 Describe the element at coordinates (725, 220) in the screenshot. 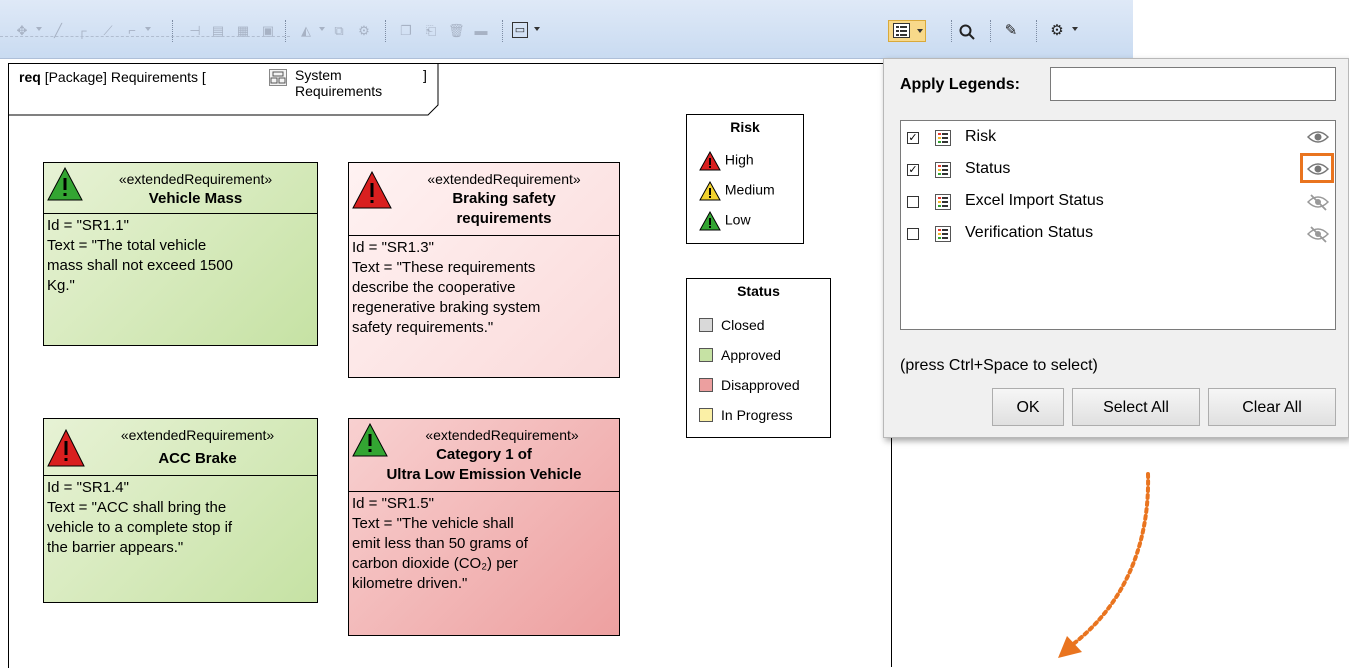

I see `legend-item-low: Low` at that location.